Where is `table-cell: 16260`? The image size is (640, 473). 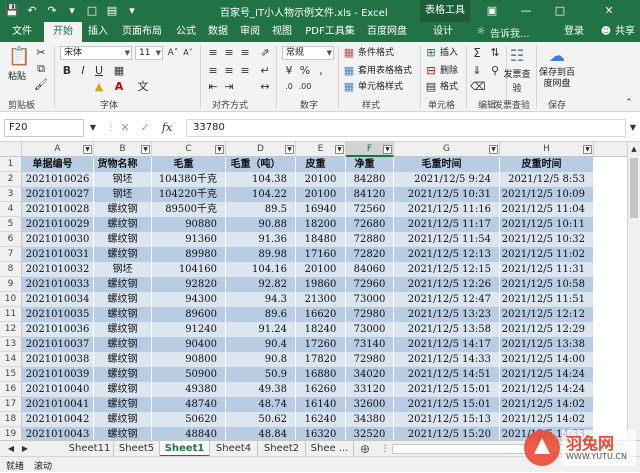 table-cell: 16260 is located at coordinates (321, 389).